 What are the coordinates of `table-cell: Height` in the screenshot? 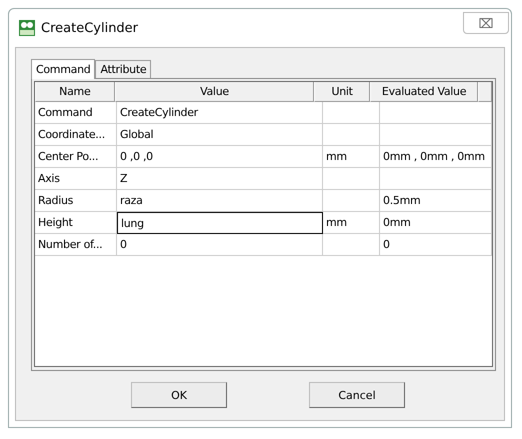 It's located at (76, 223).